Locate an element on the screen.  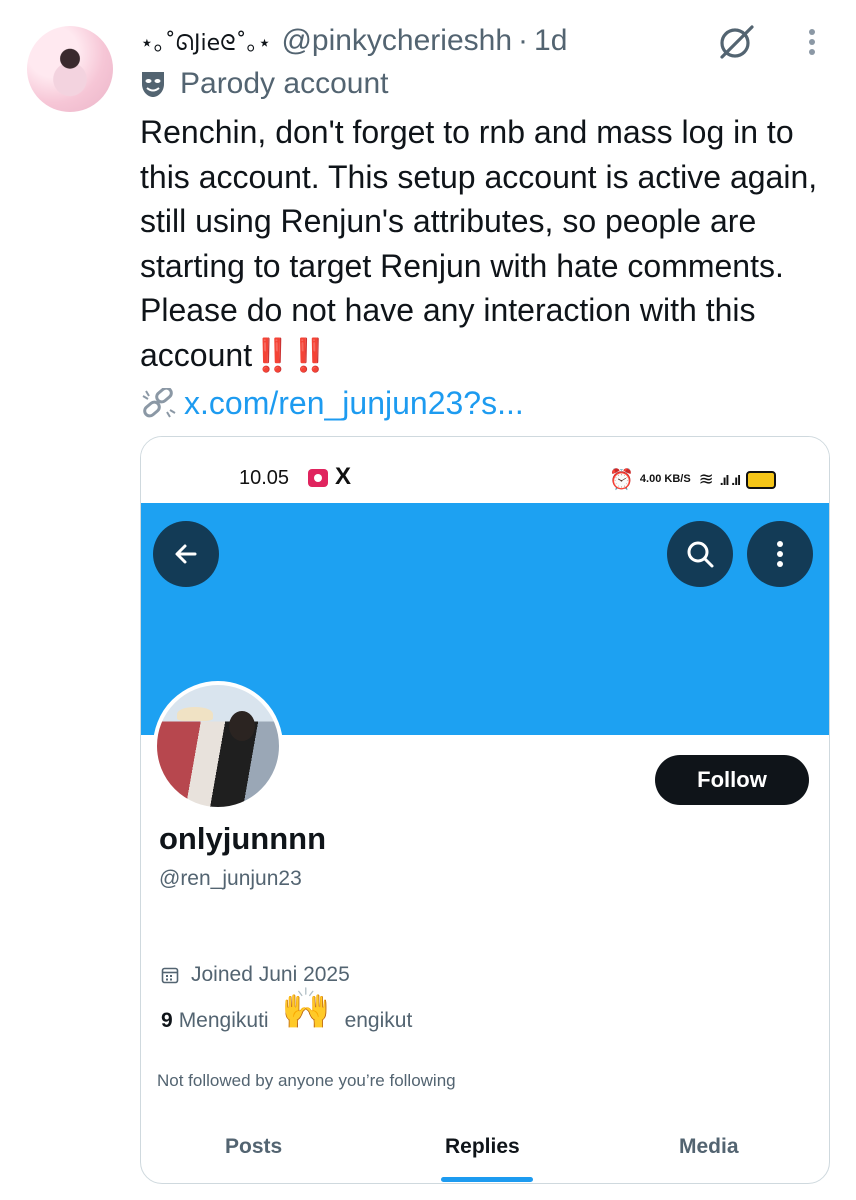
profile-tabs: Posts Replies Media is located at coordinates (485, 1154).